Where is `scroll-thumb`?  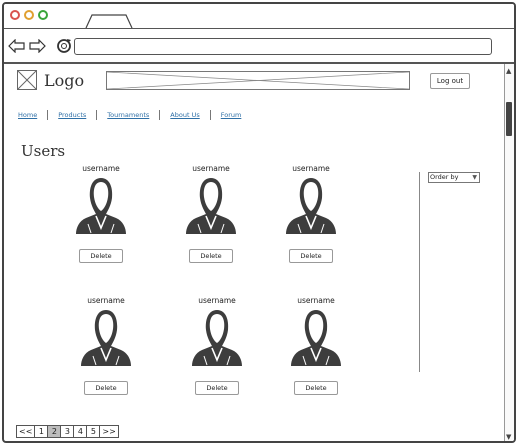
scroll-thumb is located at coordinates (509, 119).